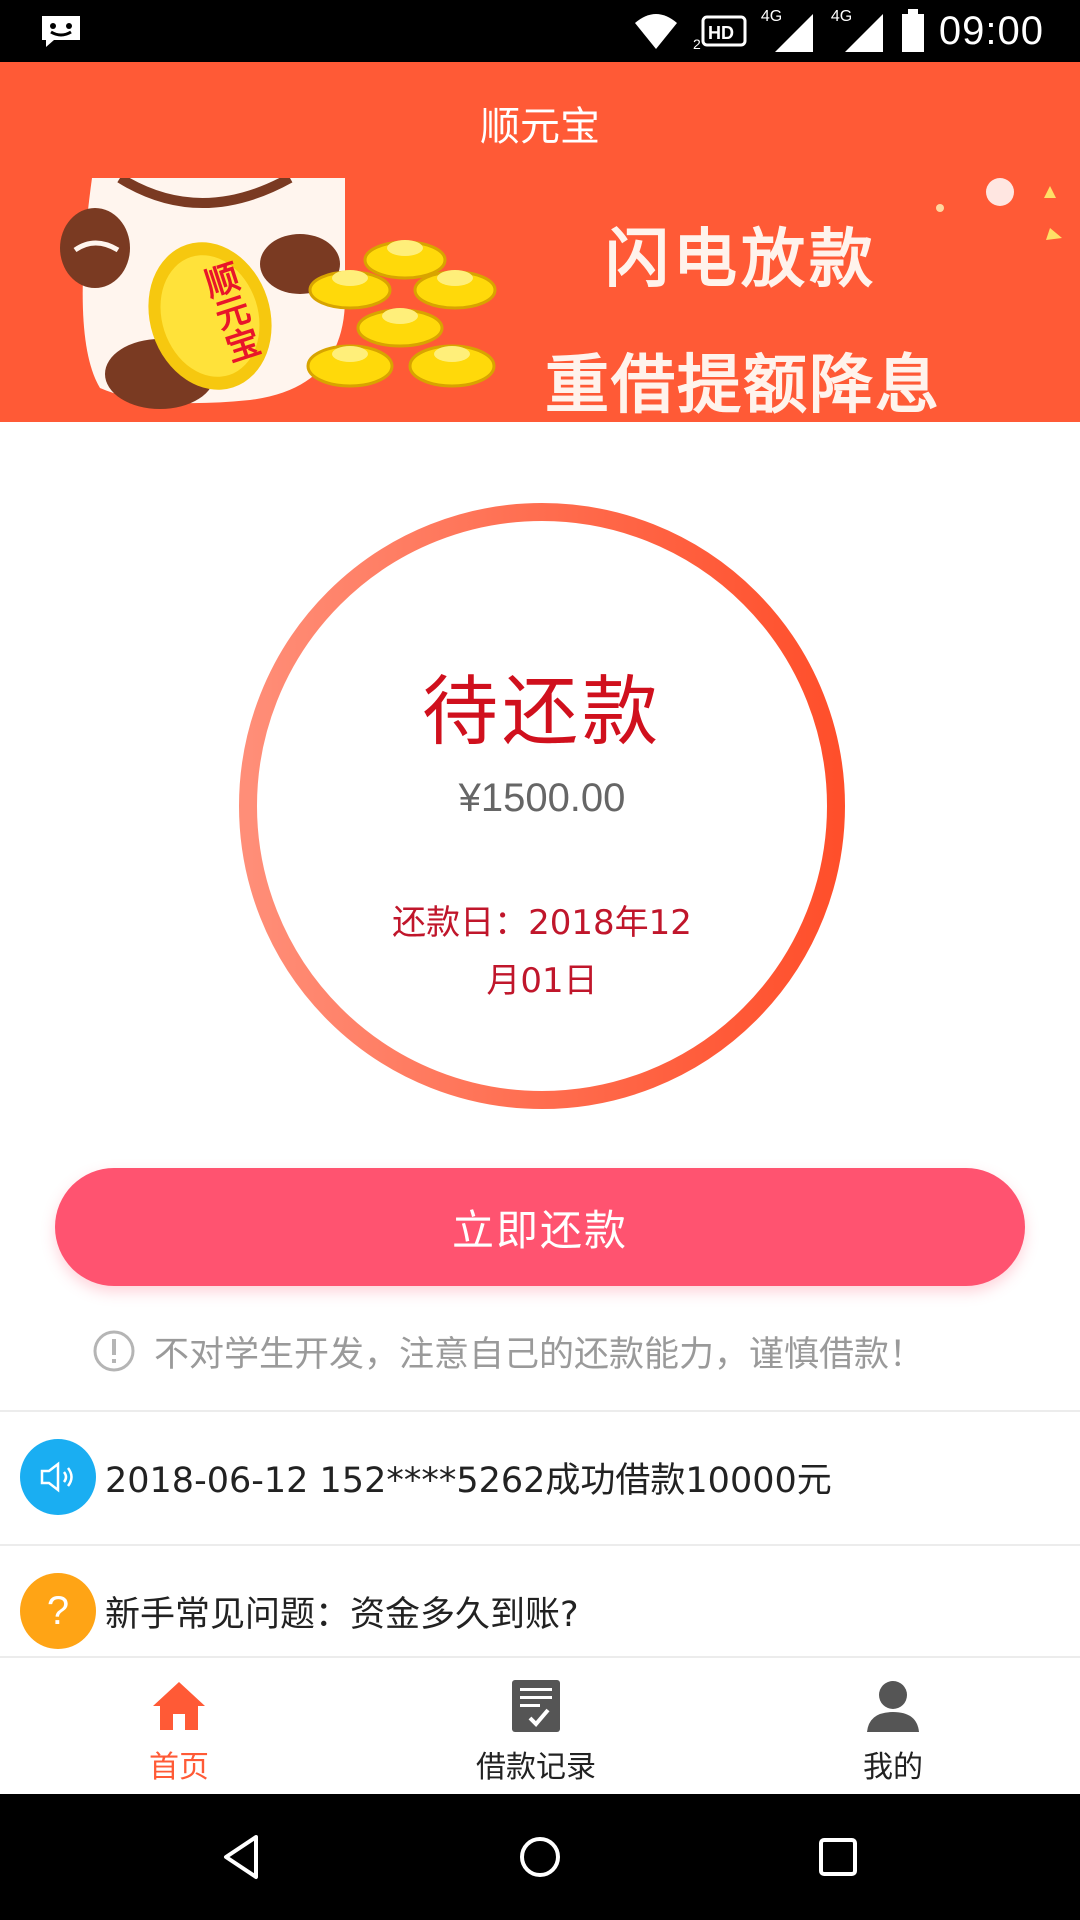 This screenshot has height=1920, width=1080. I want to click on banner-subheadline: 重借提额降息, so click(743, 385).